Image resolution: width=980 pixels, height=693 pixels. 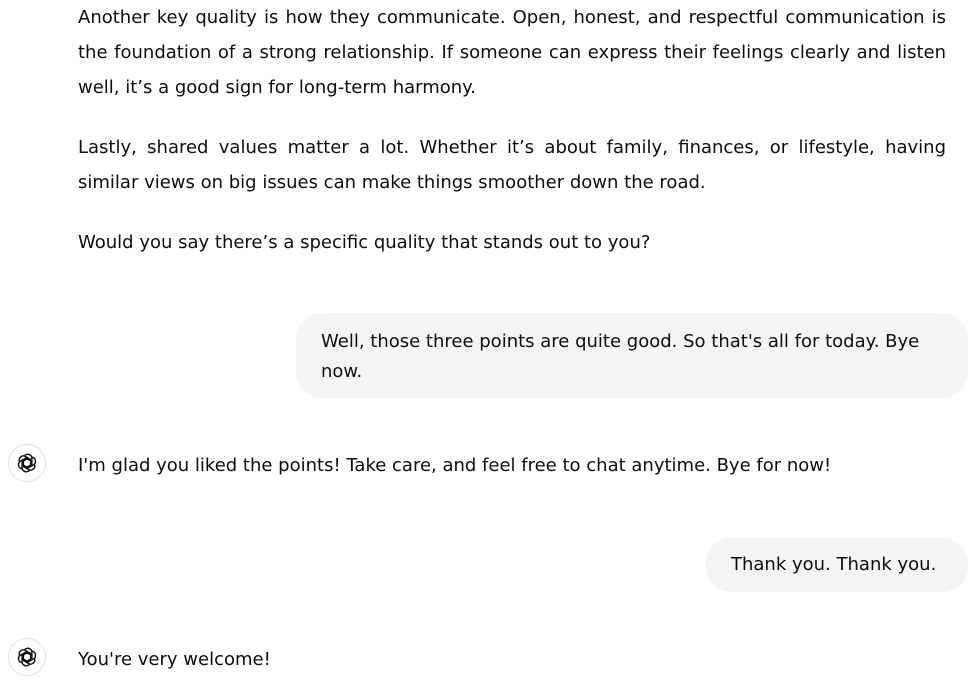 I want to click on user-message-bubble: Thank you. Thank you., so click(x=836, y=565).